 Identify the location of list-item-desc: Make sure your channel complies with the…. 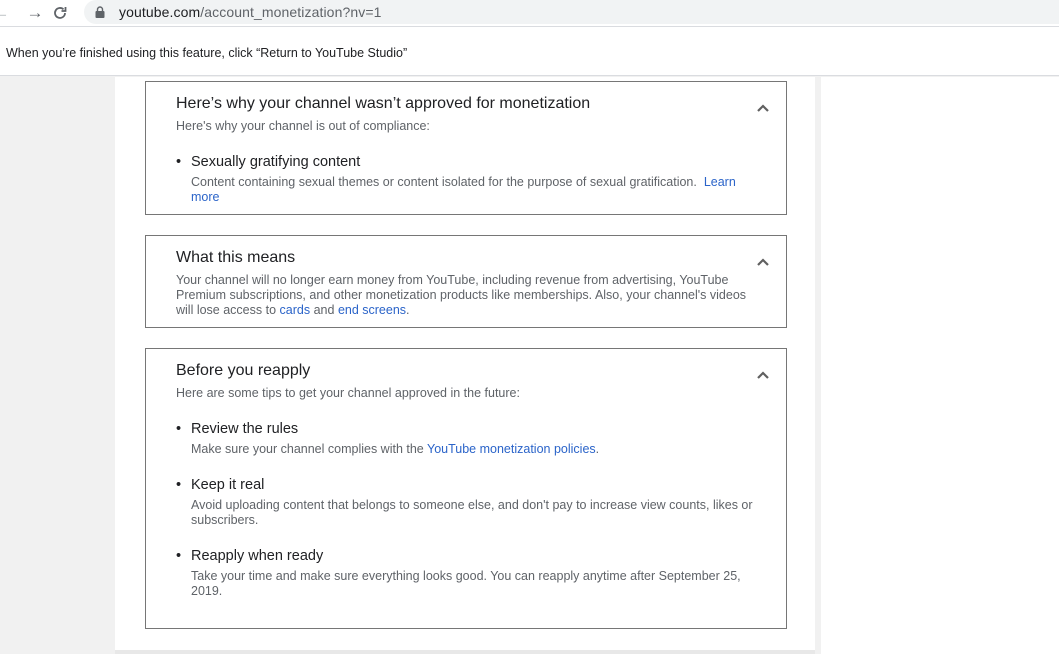
(395, 449).